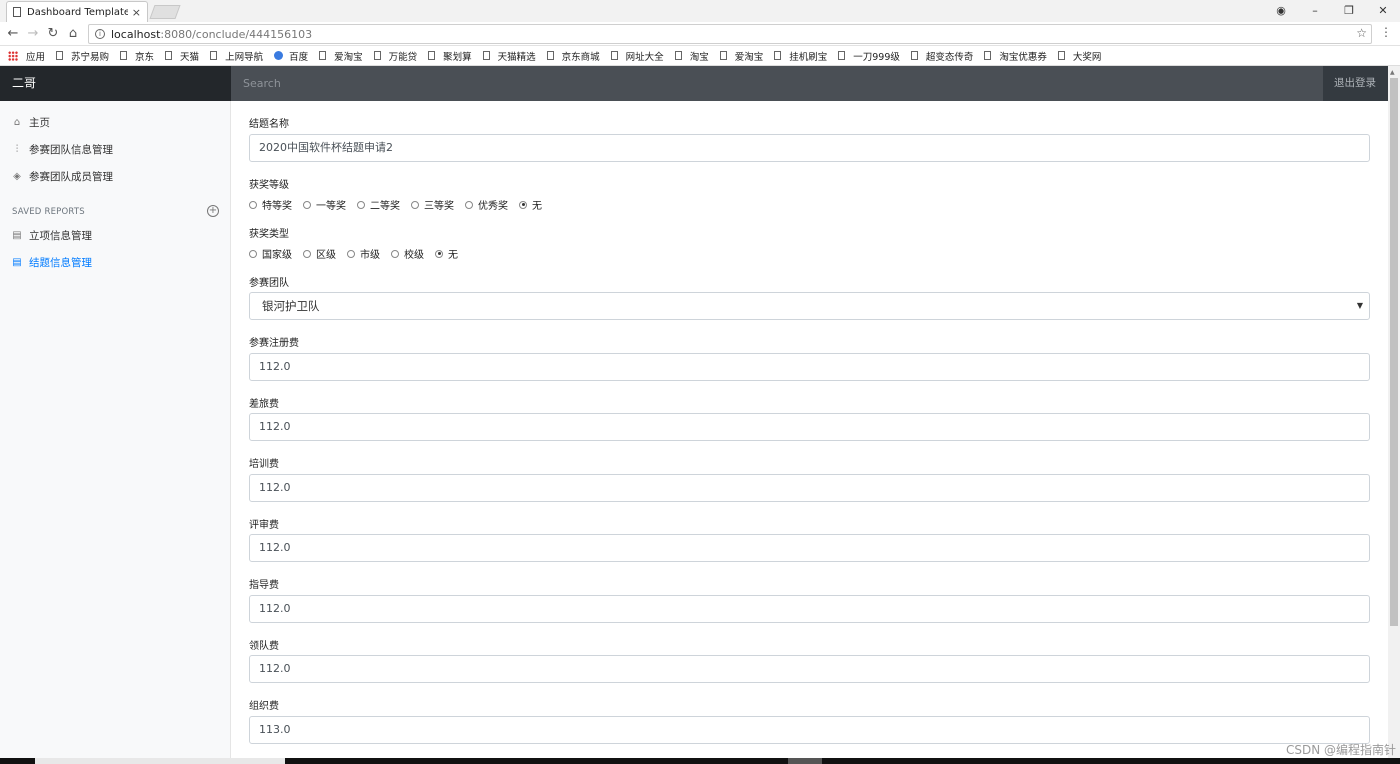 Image resolution: width=1400 pixels, height=764 pixels. I want to click on sidebar-item-conclusion-info: ▤ 结题信息管理, so click(52, 262).